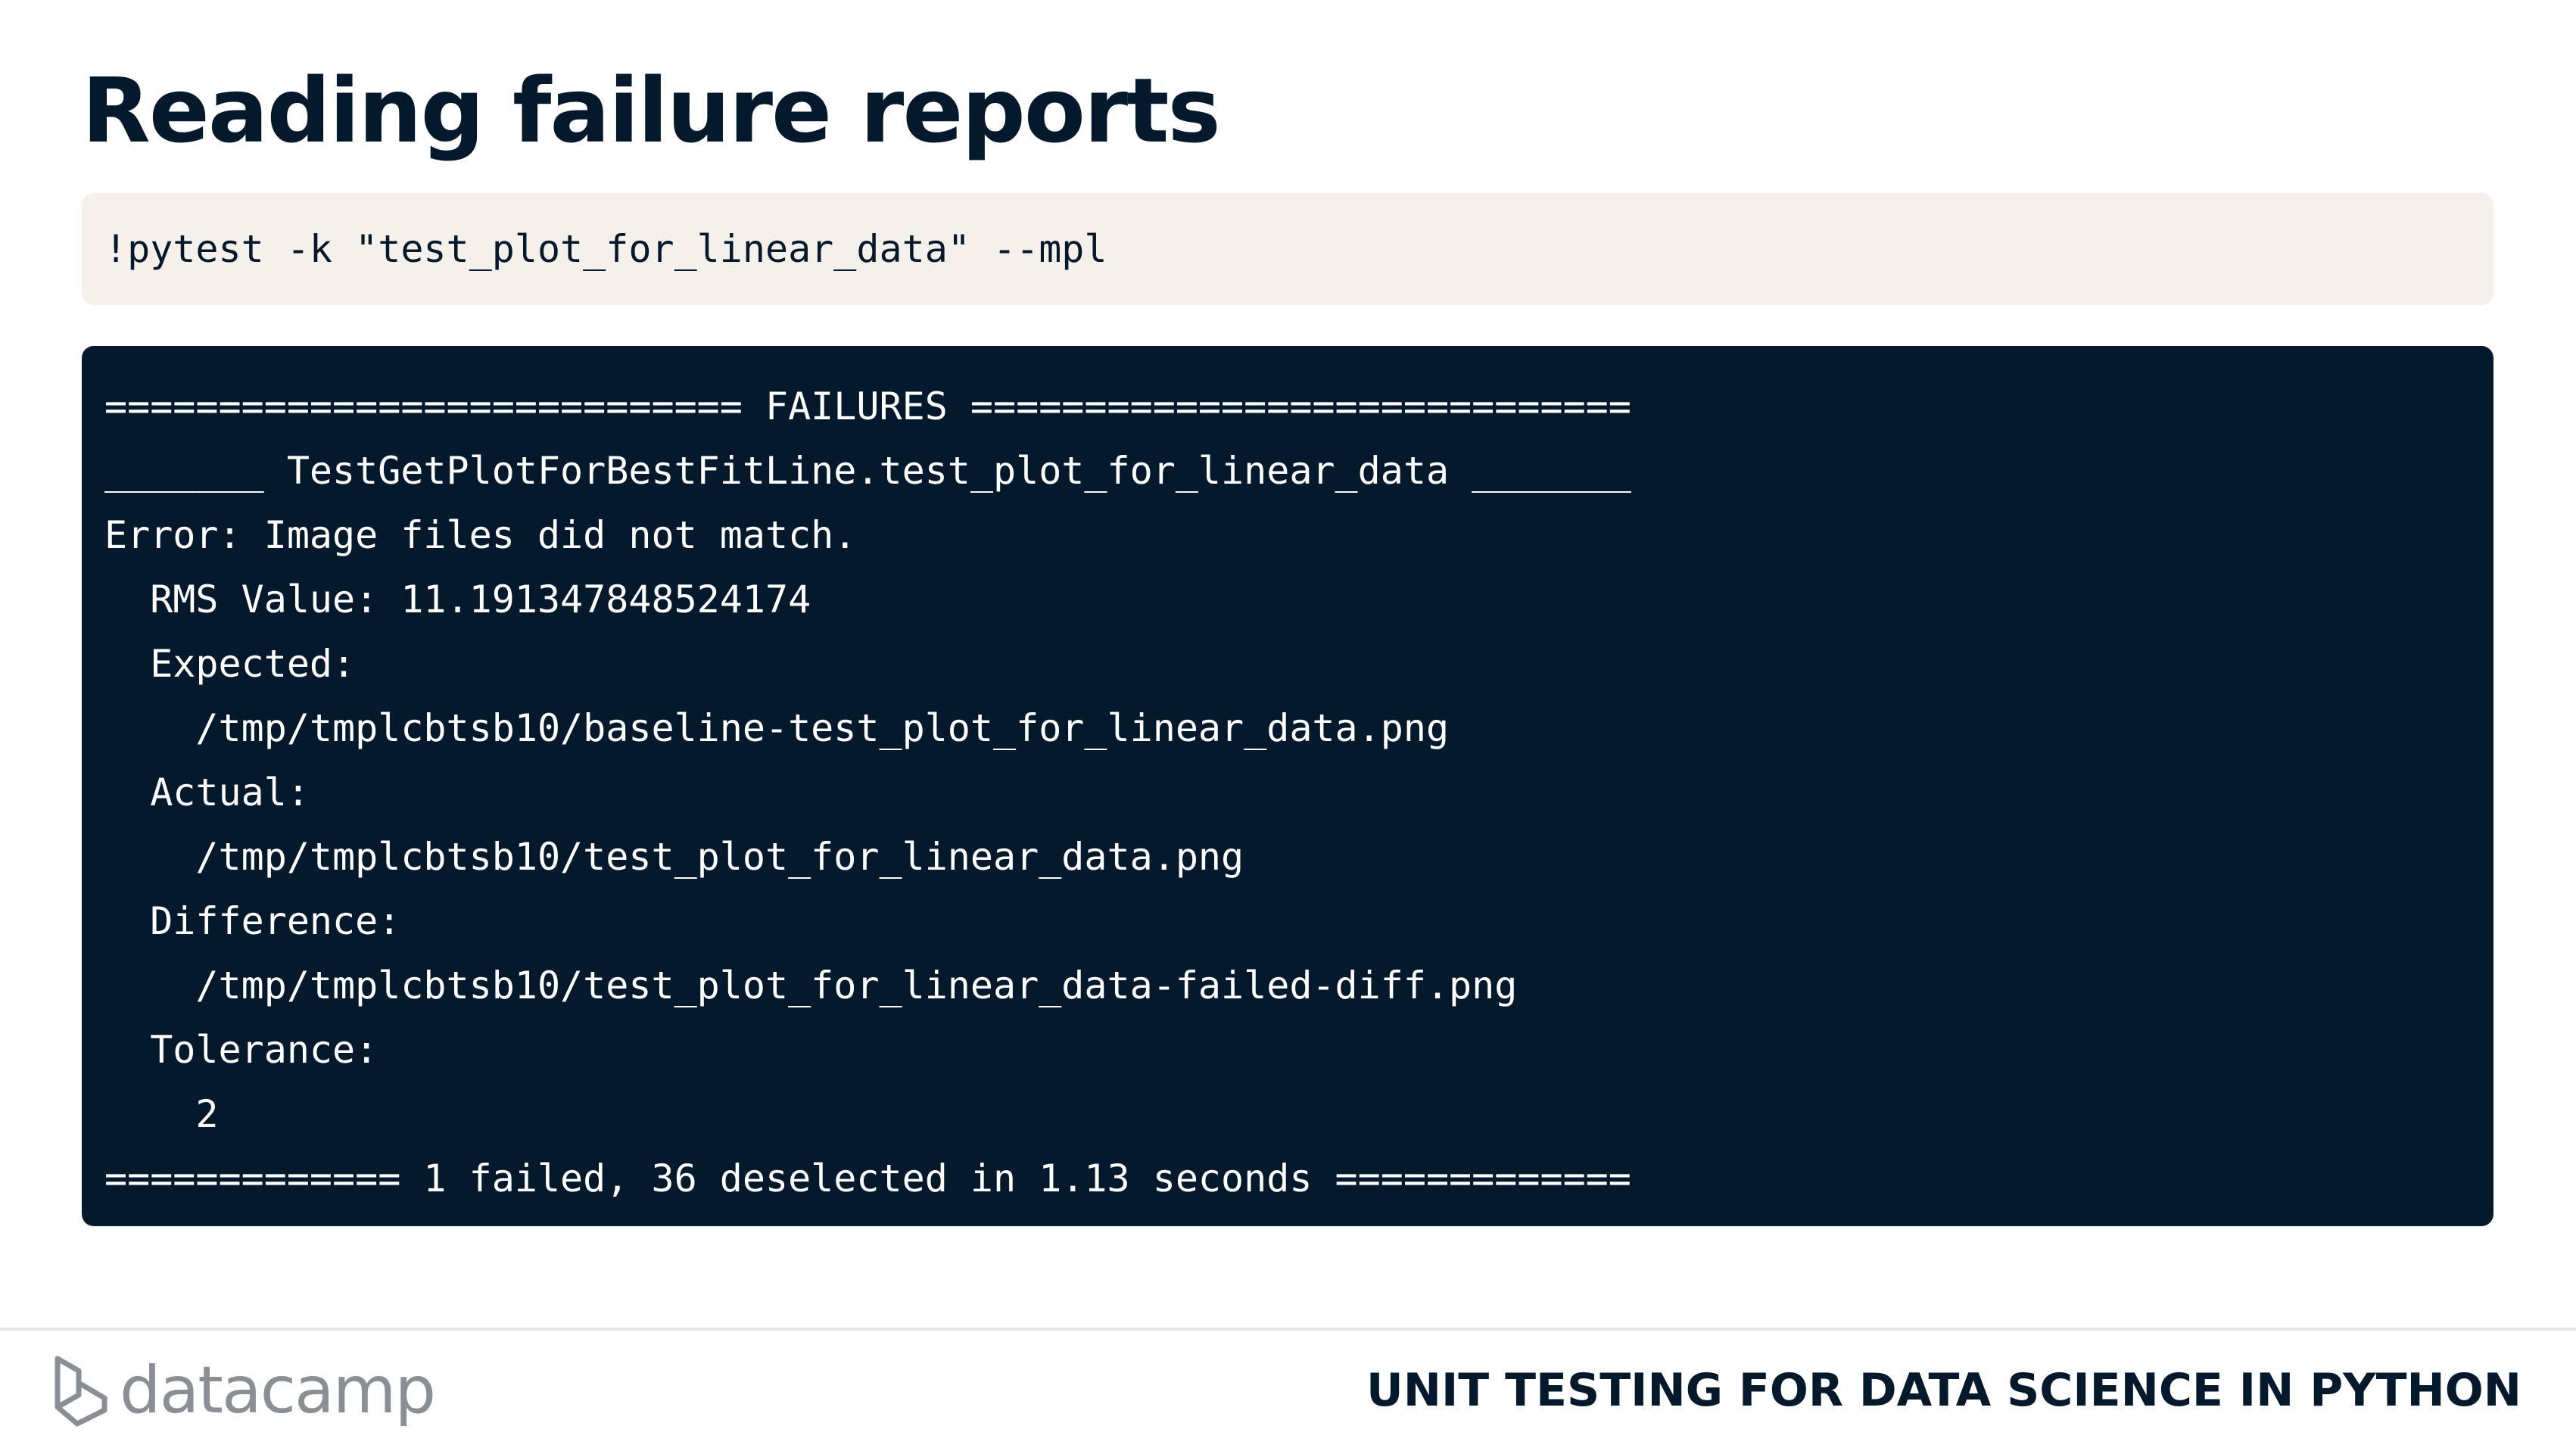  What do you see at coordinates (230, 664) in the screenshot?
I see `output-line: Expected:` at bounding box center [230, 664].